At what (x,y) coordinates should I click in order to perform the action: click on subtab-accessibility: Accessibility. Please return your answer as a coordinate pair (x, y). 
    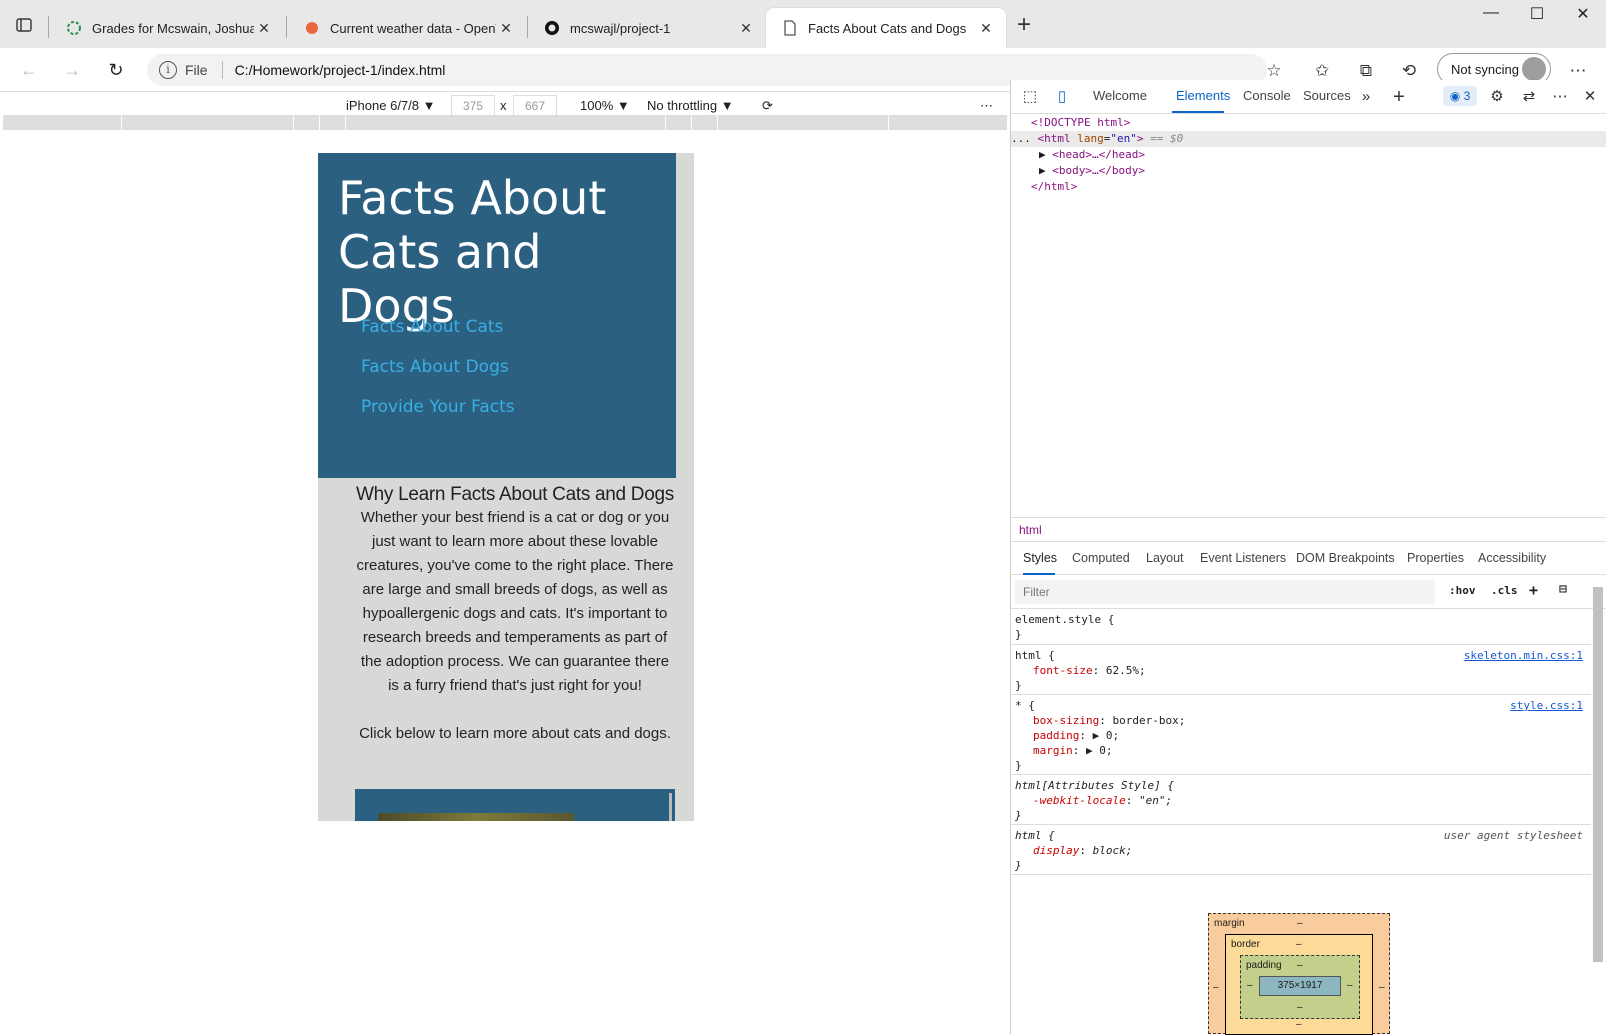
    Looking at the image, I should click on (1512, 558).